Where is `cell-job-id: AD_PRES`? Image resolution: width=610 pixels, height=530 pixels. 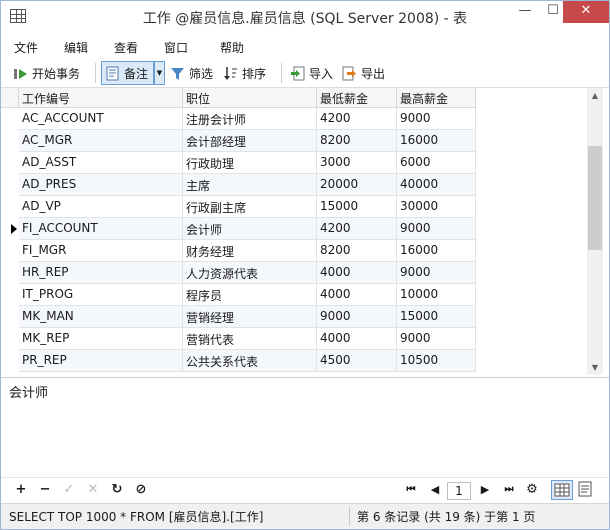
cell-job-id: AD_PRES is located at coordinates (101, 185).